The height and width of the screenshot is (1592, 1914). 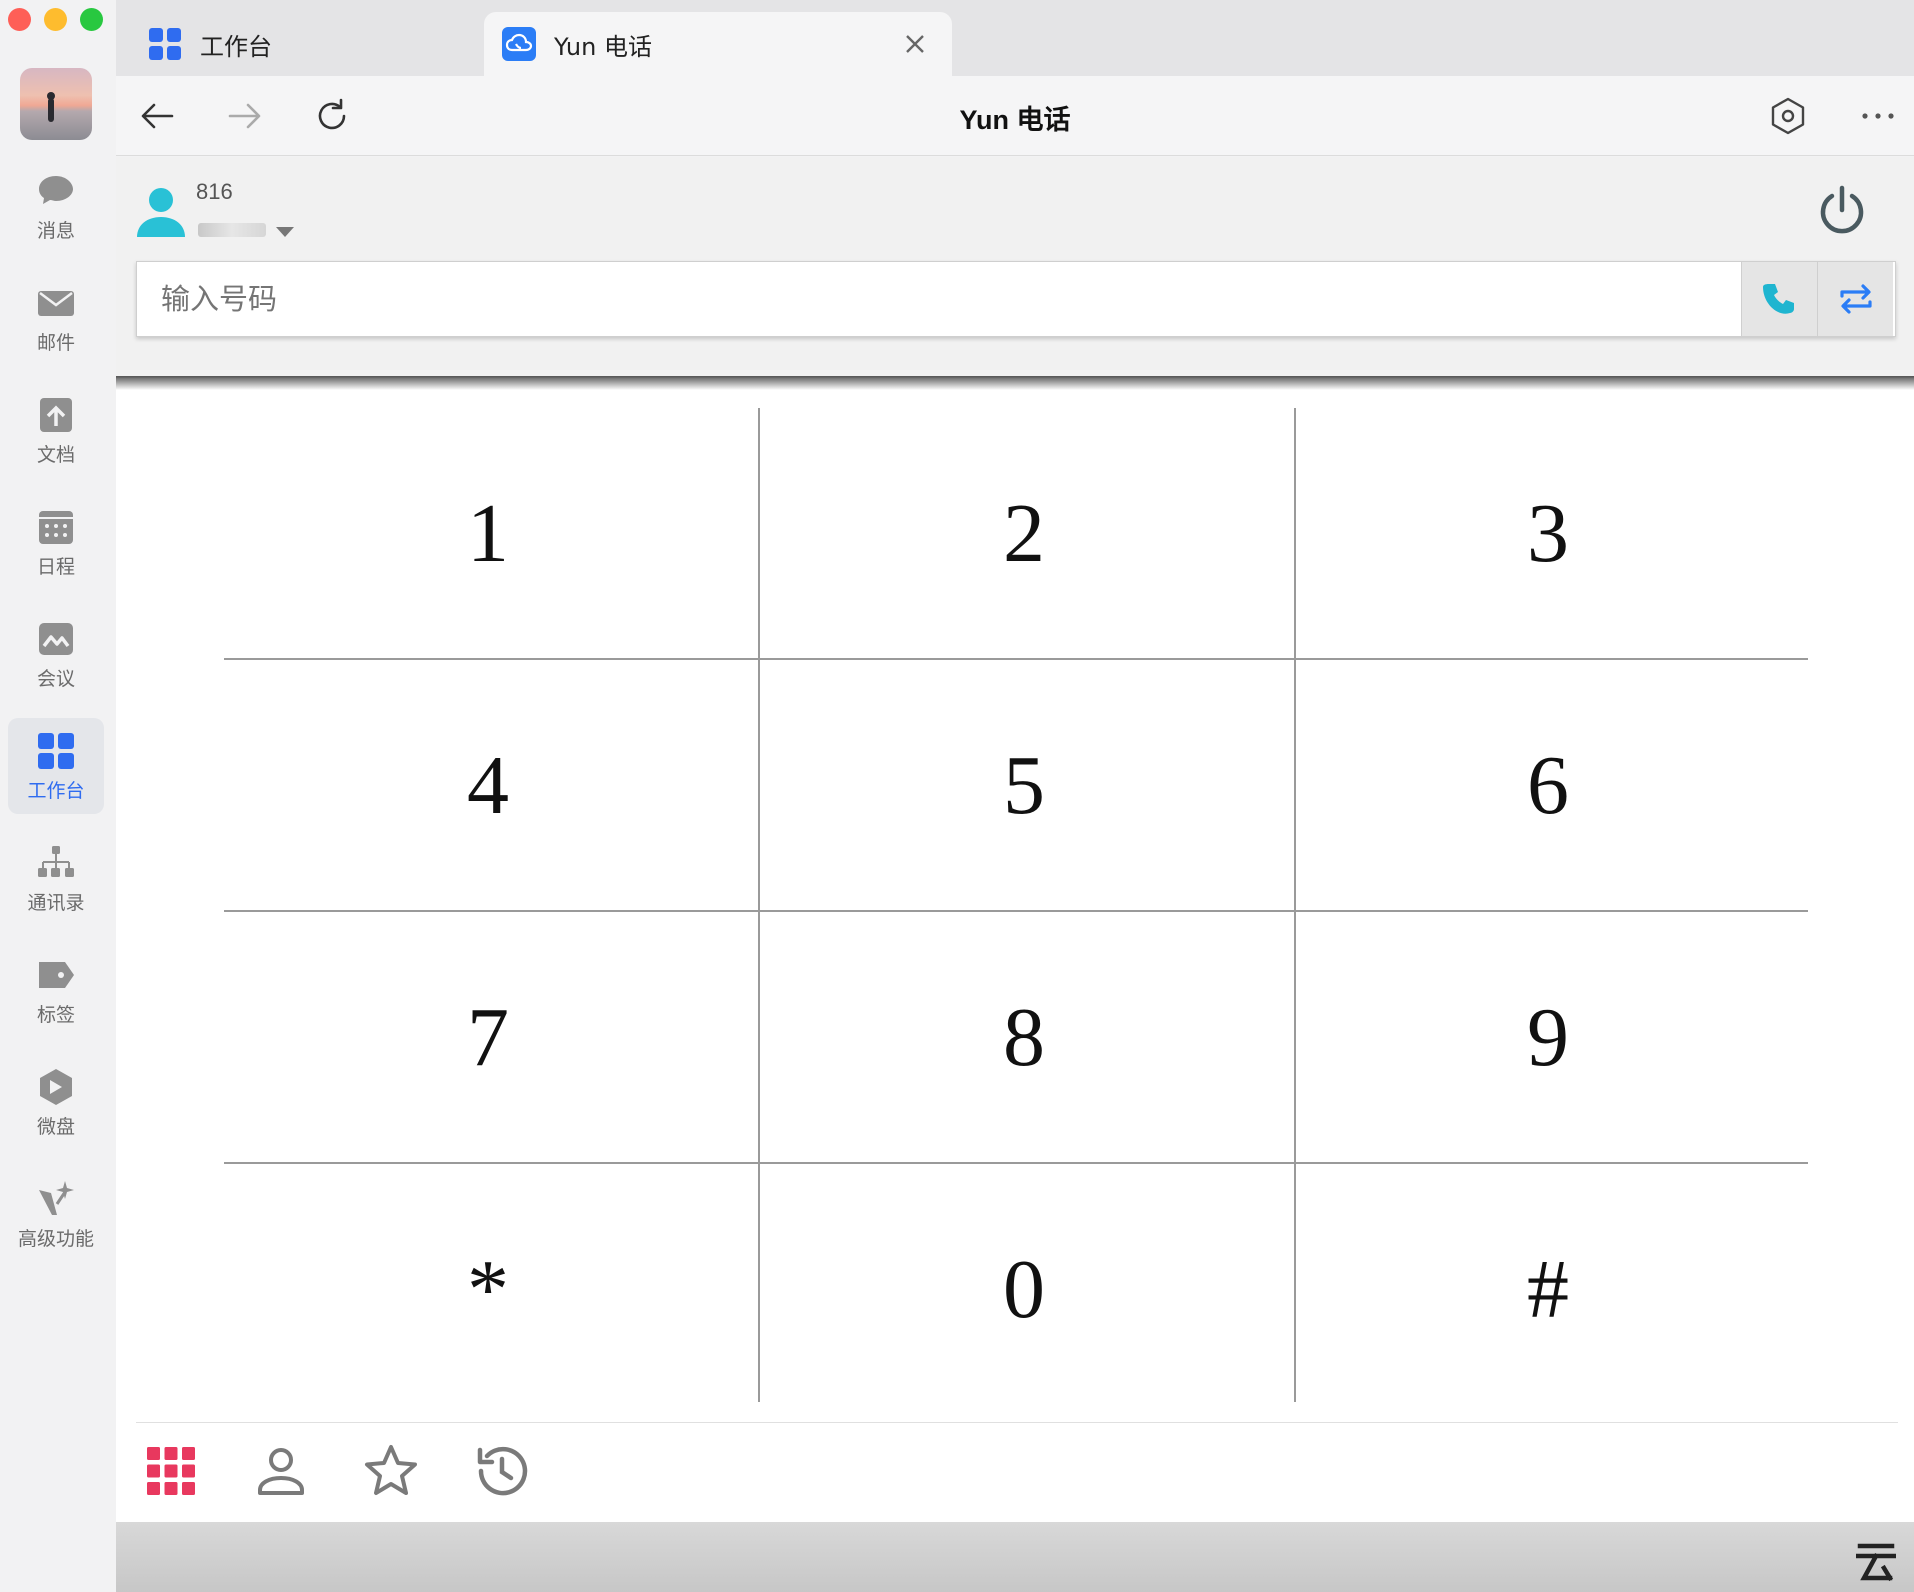 I want to click on sidebar-item-docs: 文档, so click(x=56, y=430).